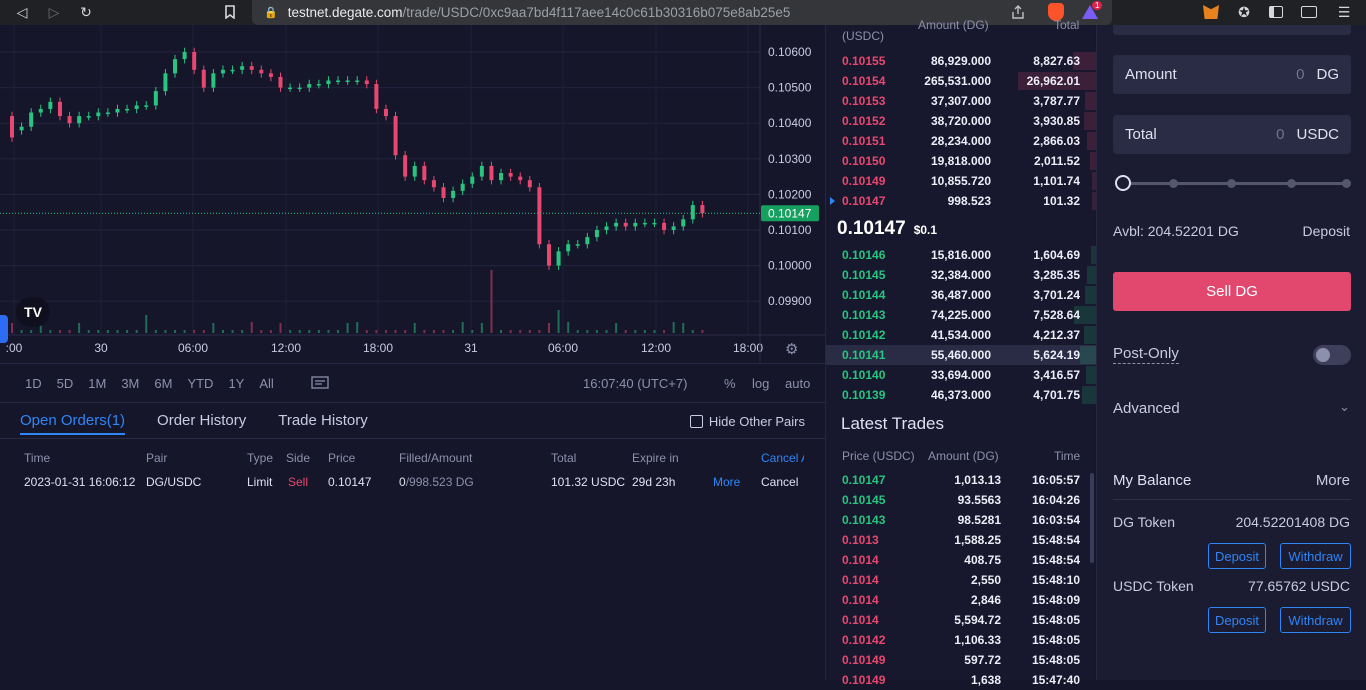  Describe the element at coordinates (791, 349) in the screenshot. I see `chart-settings-icon: ⚙` at that location.